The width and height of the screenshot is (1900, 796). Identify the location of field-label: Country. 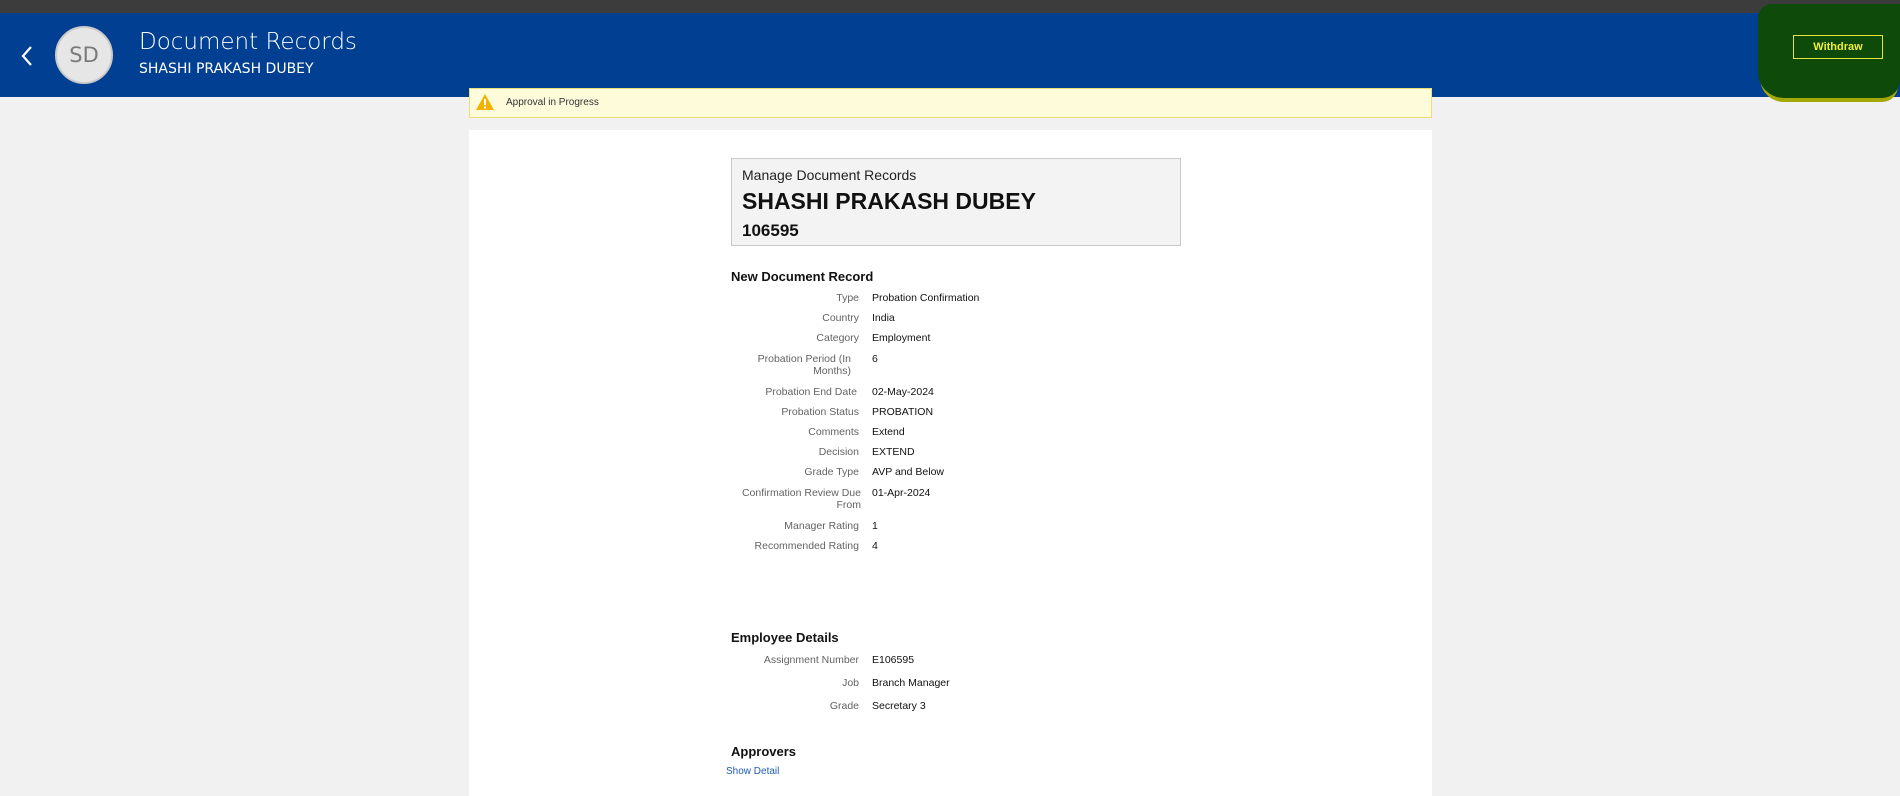
(840, 318).